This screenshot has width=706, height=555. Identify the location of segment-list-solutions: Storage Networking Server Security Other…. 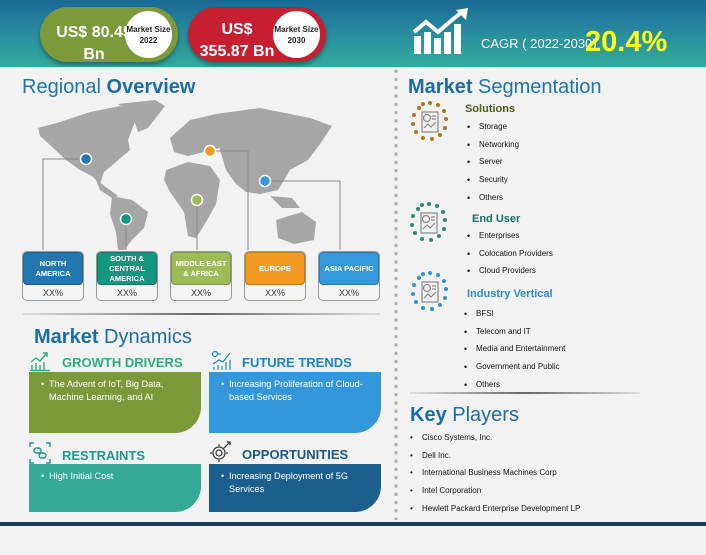
(493, 166).